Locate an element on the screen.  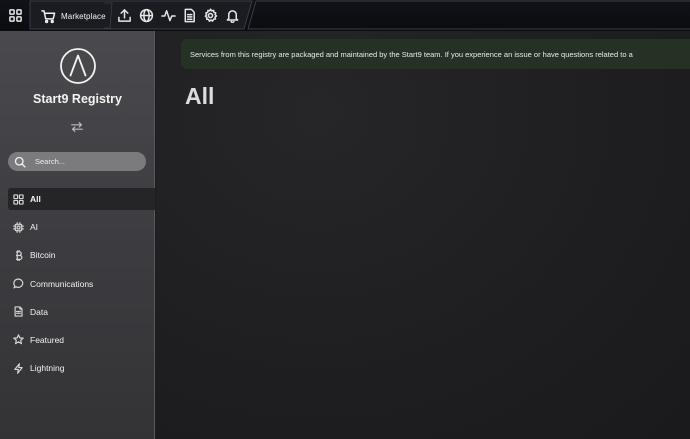
grid-icon is located at coordinates (18, 199).